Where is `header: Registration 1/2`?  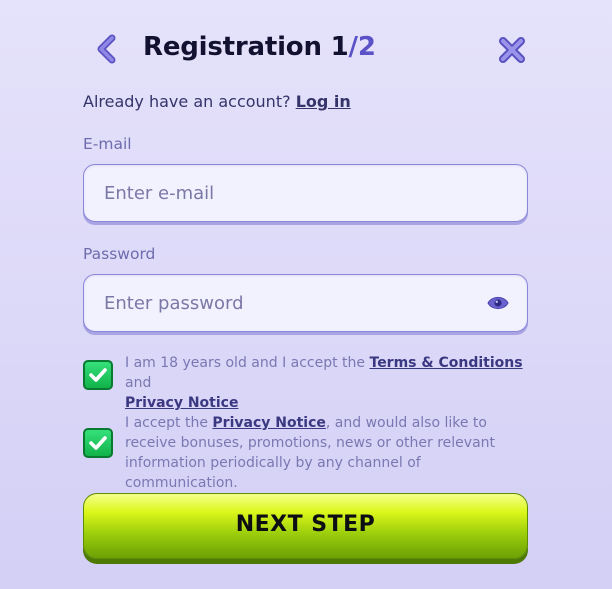 header: Registration 1/2 is located at coordinates (306, 50).